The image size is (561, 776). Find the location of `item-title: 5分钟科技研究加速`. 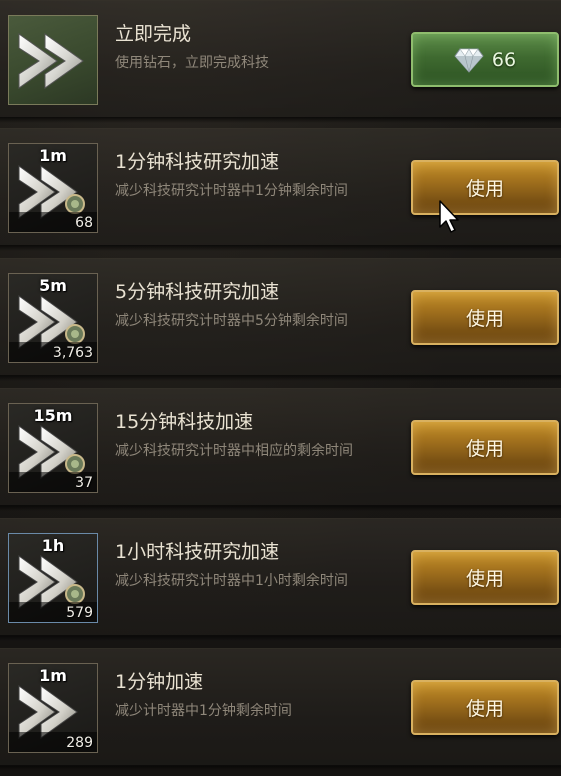

item-title: 5分钟科技研究加速 is located at coordinates (197, 292).